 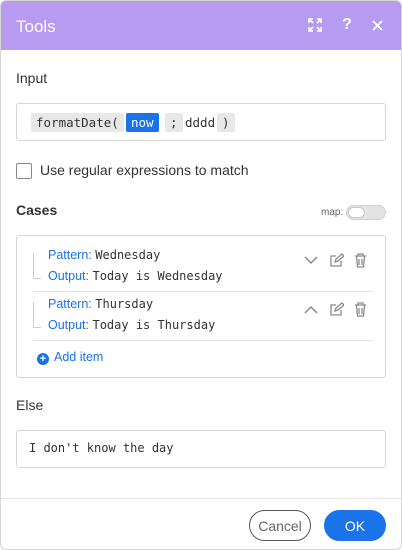 I want to click on chevron-down-icon, so click(x=311, y=260).